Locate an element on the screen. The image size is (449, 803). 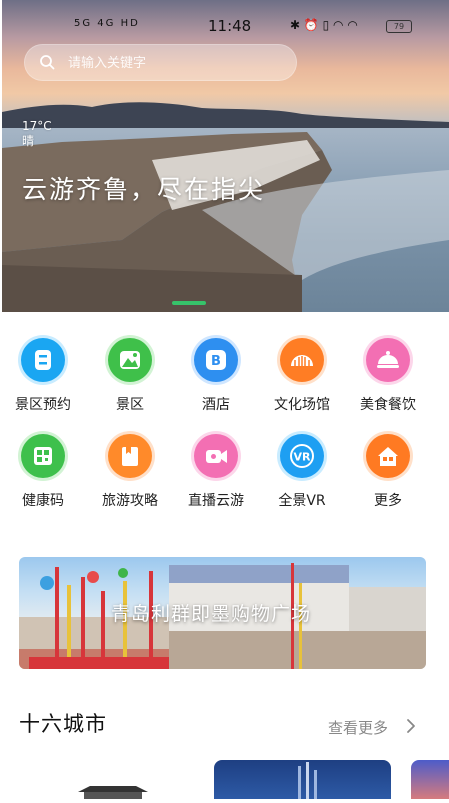
menu-label: 景区预约 is located at coordinates (43, 405).